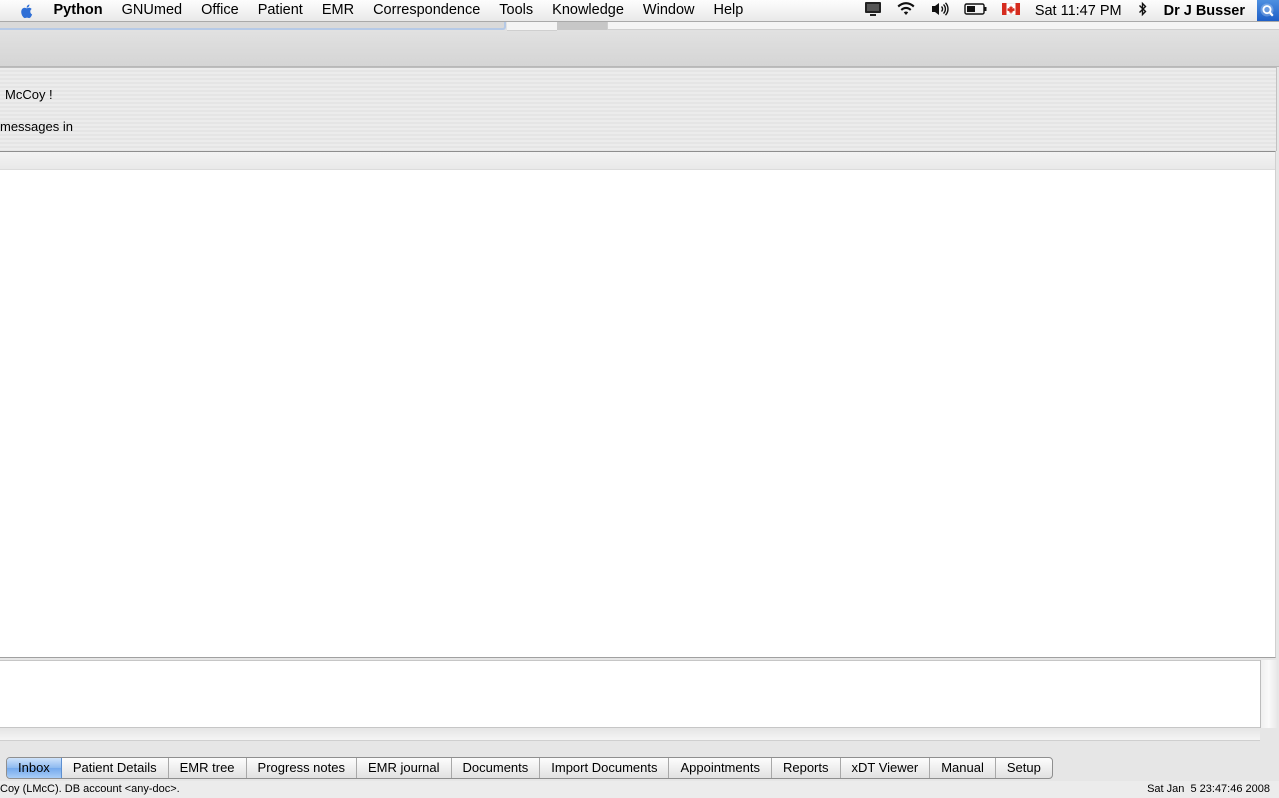 This screenshot has height=798, width=1279. Describe the element at coordinates (728, 10) in the screenshot. I see `menu-help: Help` at that location.